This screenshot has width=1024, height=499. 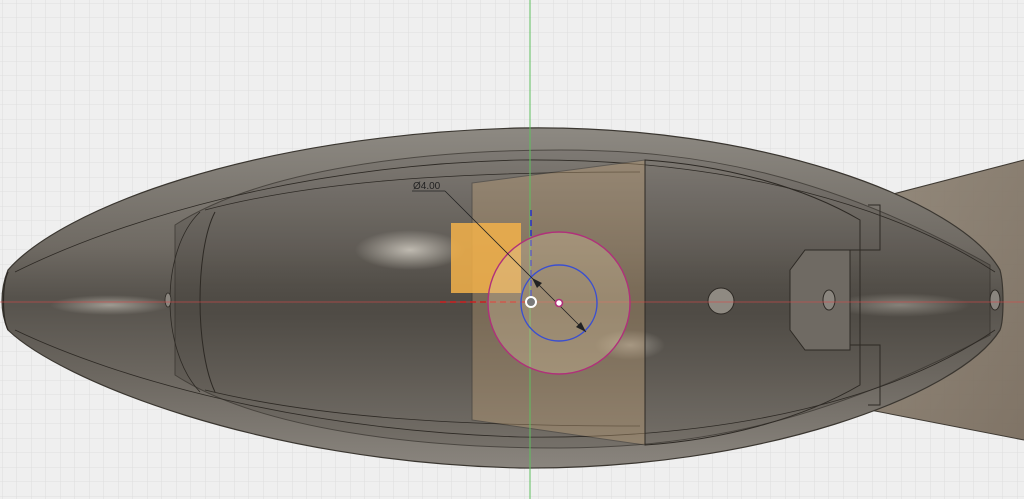 I want to click on origin-point, so click(x=531, y=302).